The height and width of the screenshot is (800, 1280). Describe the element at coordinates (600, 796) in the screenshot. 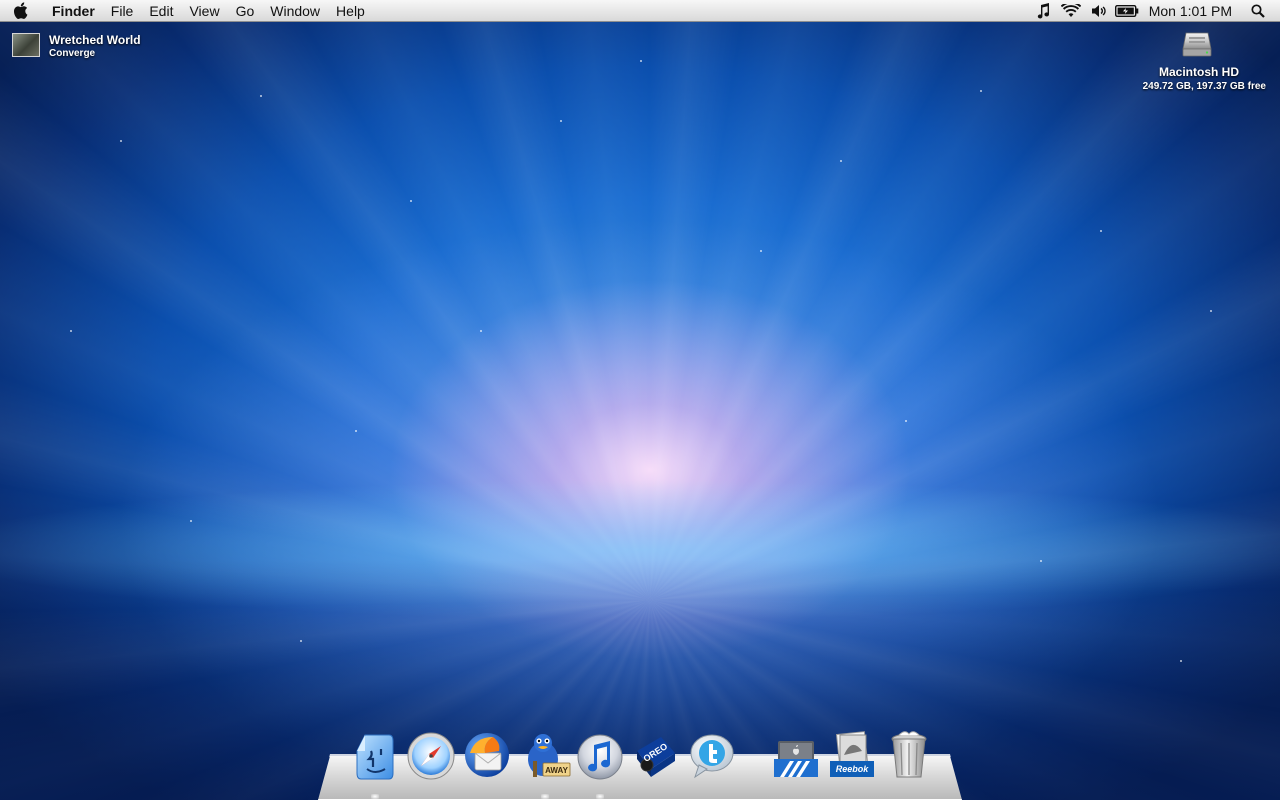

I see `dock-running-indicator-itunes` at that location.